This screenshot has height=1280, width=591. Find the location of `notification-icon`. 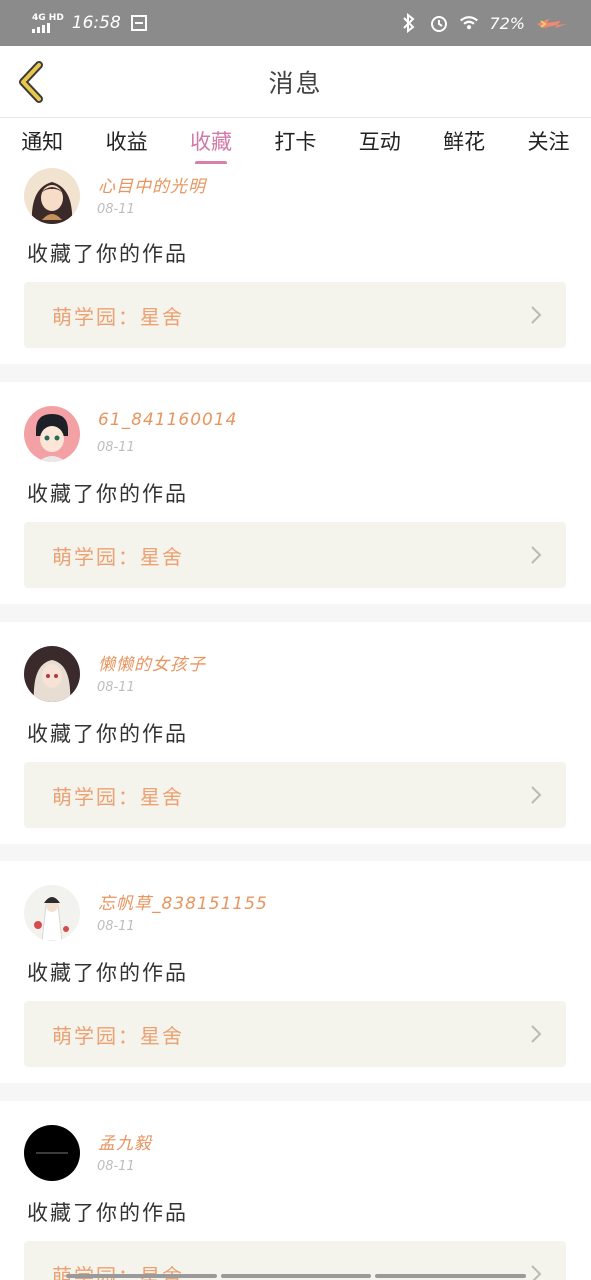

notification-icon is located at coordinates (139, 23).